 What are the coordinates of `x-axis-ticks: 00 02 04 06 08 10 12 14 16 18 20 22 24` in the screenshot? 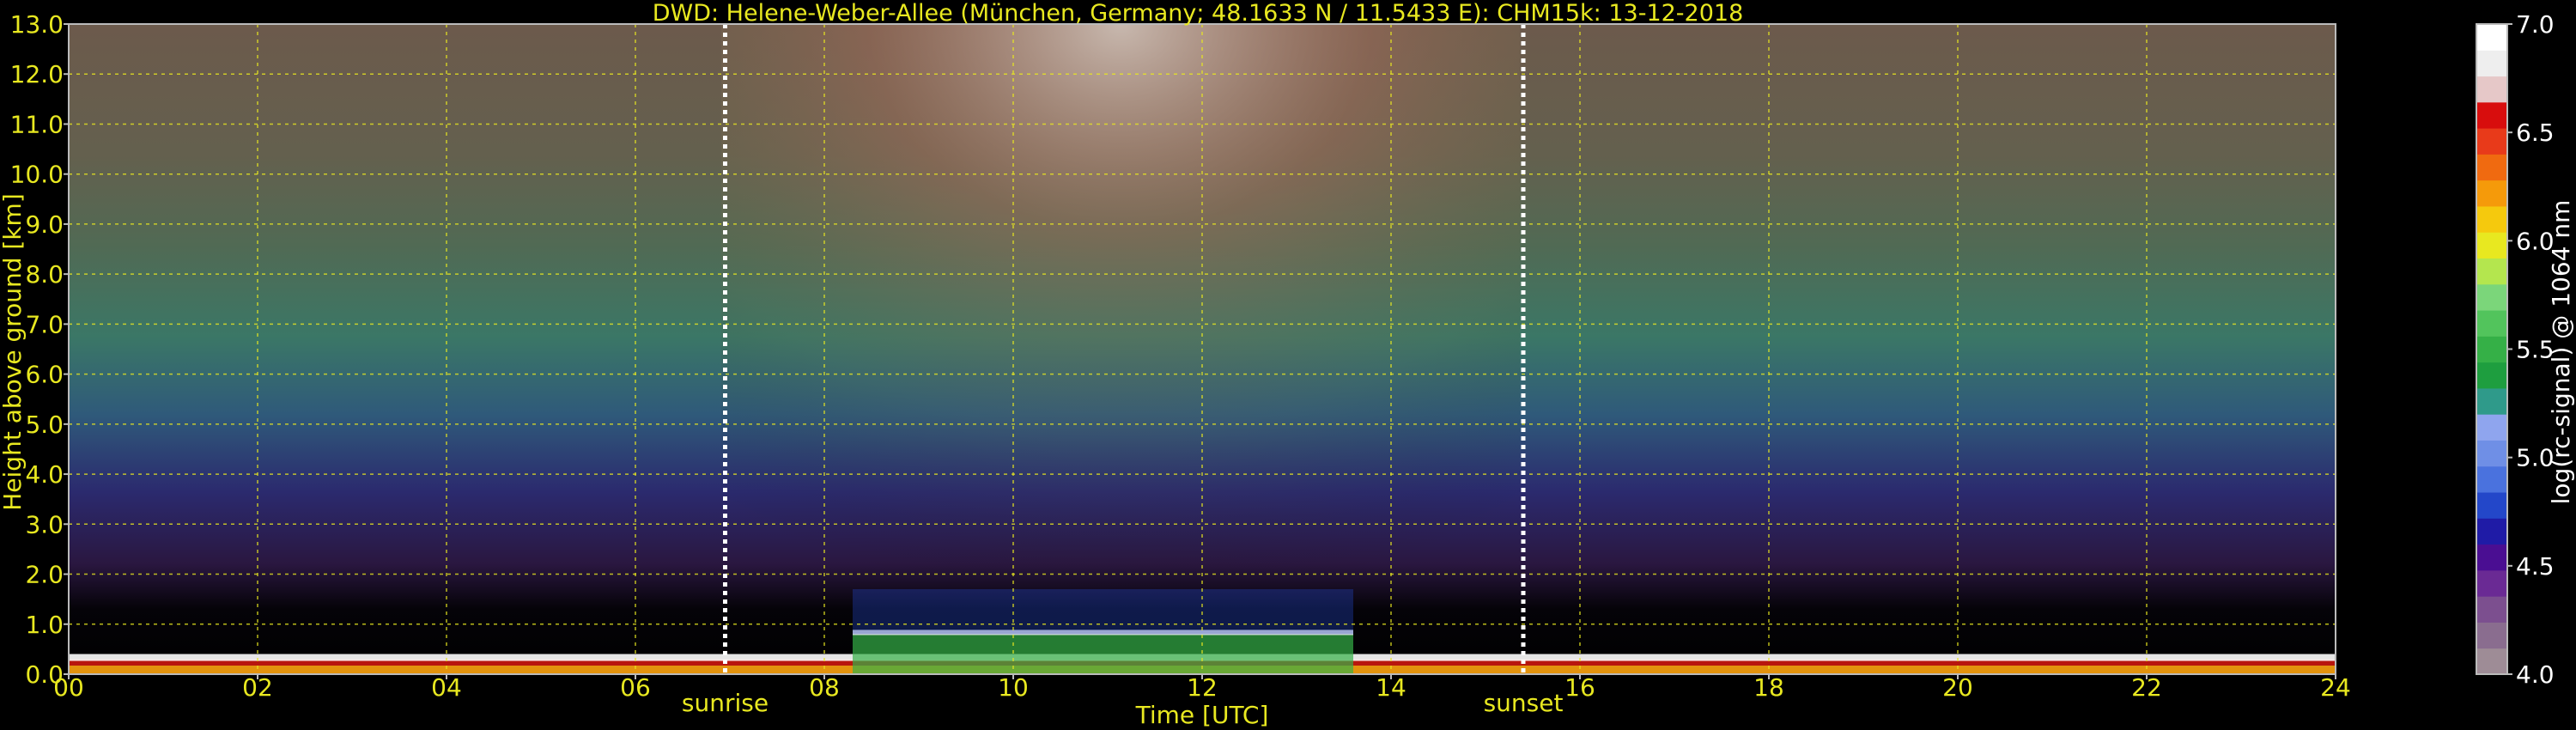 It's located at (1202, 687).